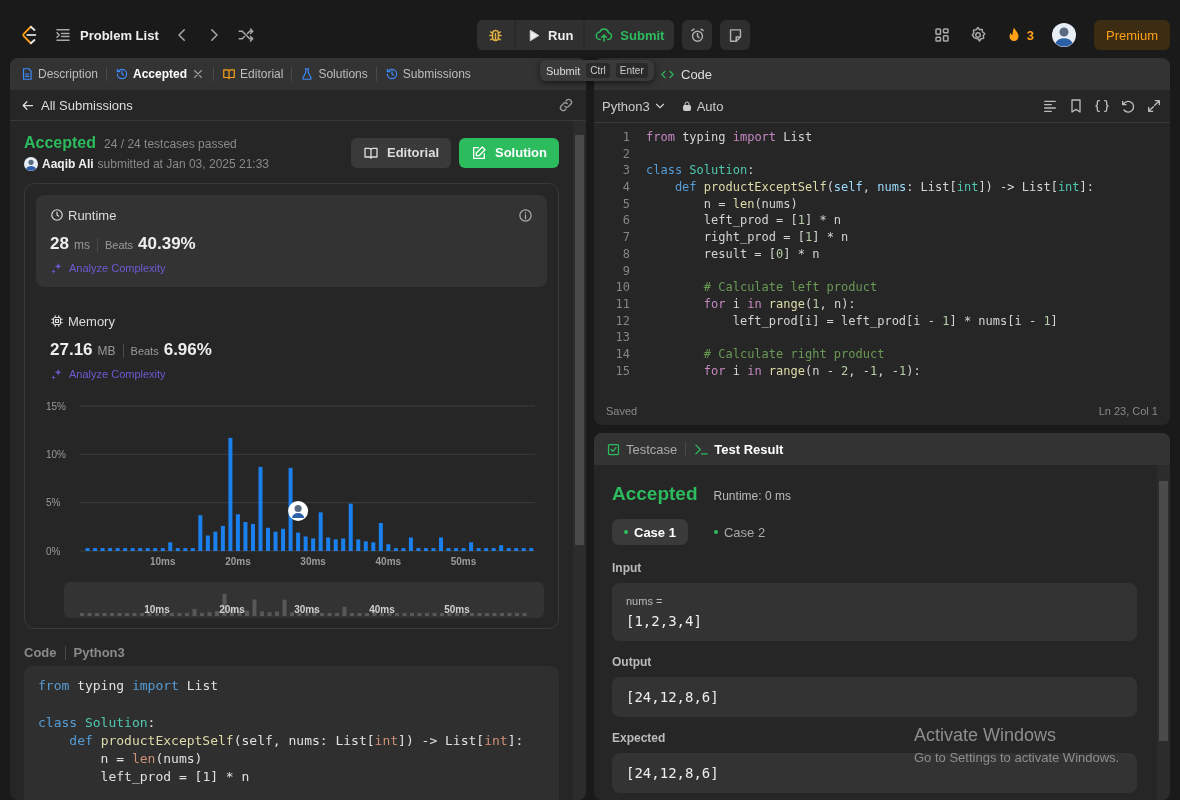 The width and height of the screenshot is (1180, 800). I want to click on panel-tab: Accepted, so click(160, 74).